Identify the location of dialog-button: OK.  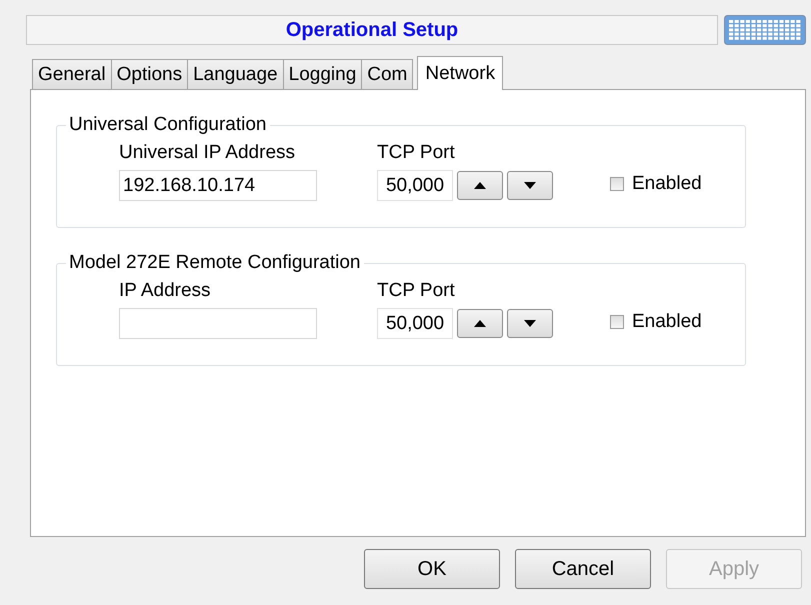
(432, 569).